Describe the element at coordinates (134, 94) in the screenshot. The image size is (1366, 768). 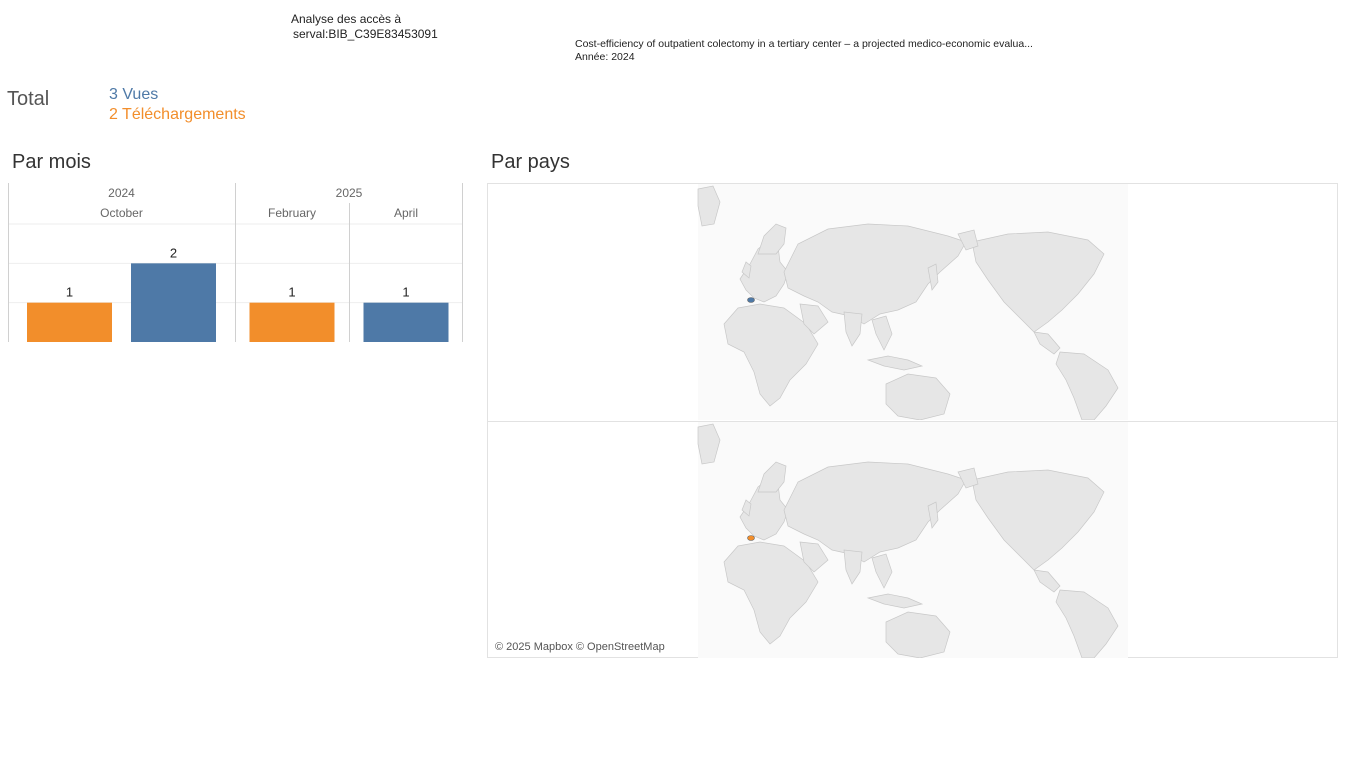
I see `total-views: 3 Vues` at that location.